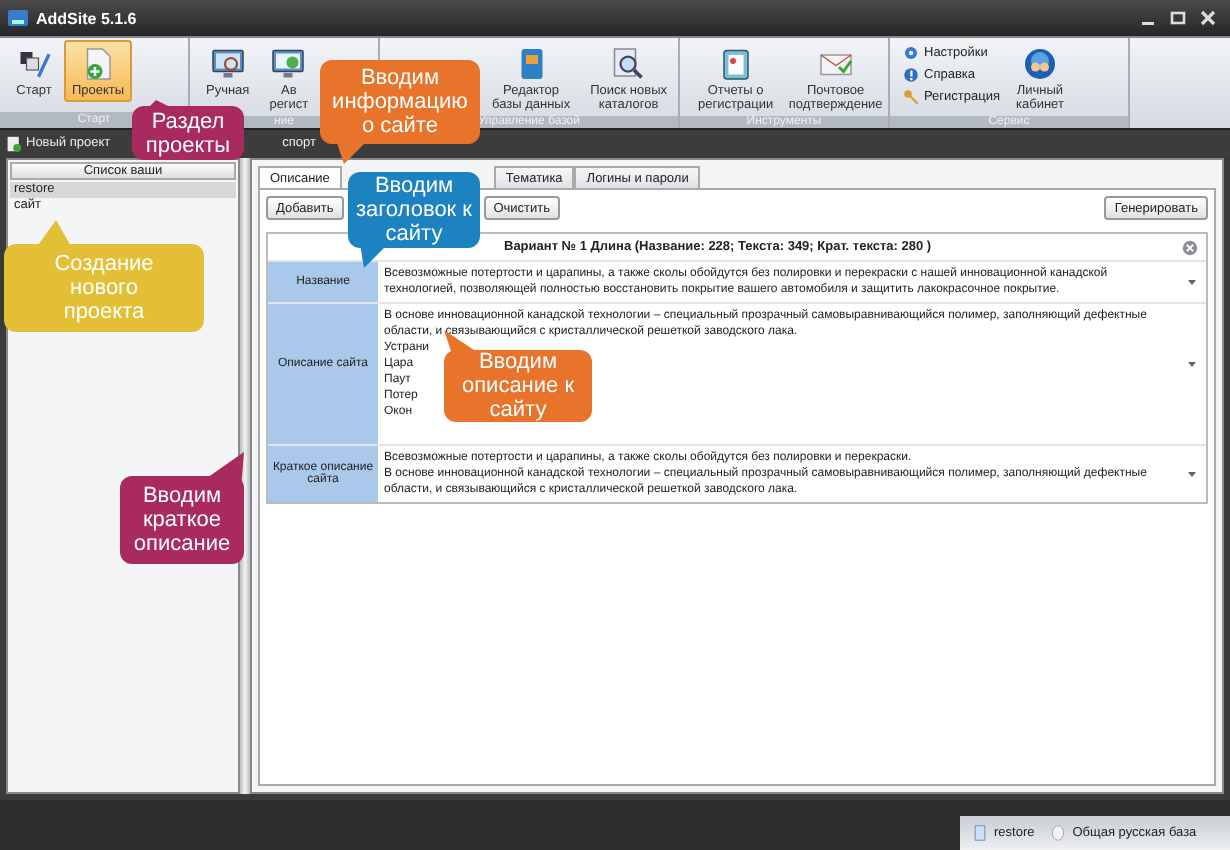 The width and height of the screenshot is (1230, 850). I want to click on close-button, so click(1207, 18).